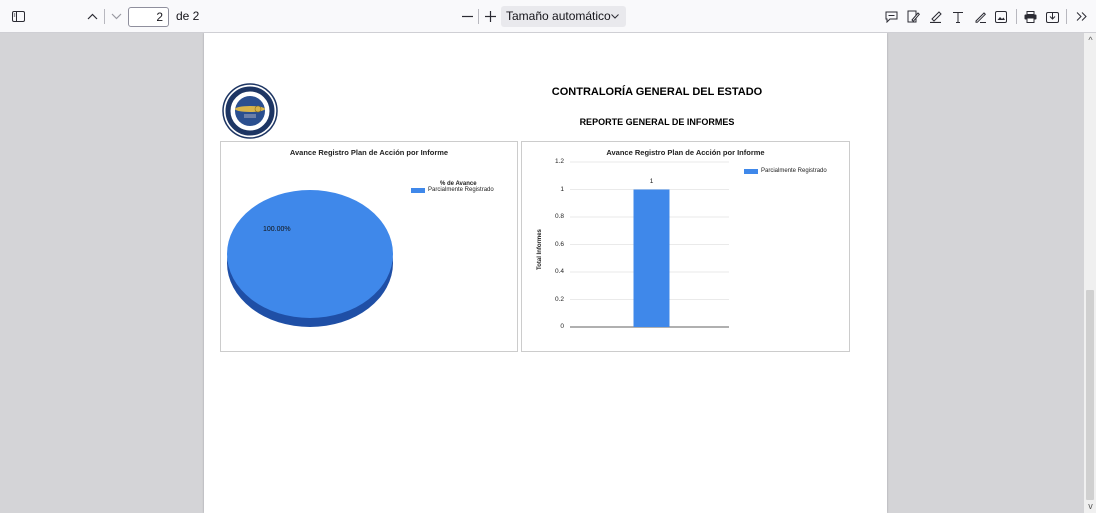 The width and height of the screenshot is (1096, 513). I want to click on zoom-in-icon, so click(490, 16).